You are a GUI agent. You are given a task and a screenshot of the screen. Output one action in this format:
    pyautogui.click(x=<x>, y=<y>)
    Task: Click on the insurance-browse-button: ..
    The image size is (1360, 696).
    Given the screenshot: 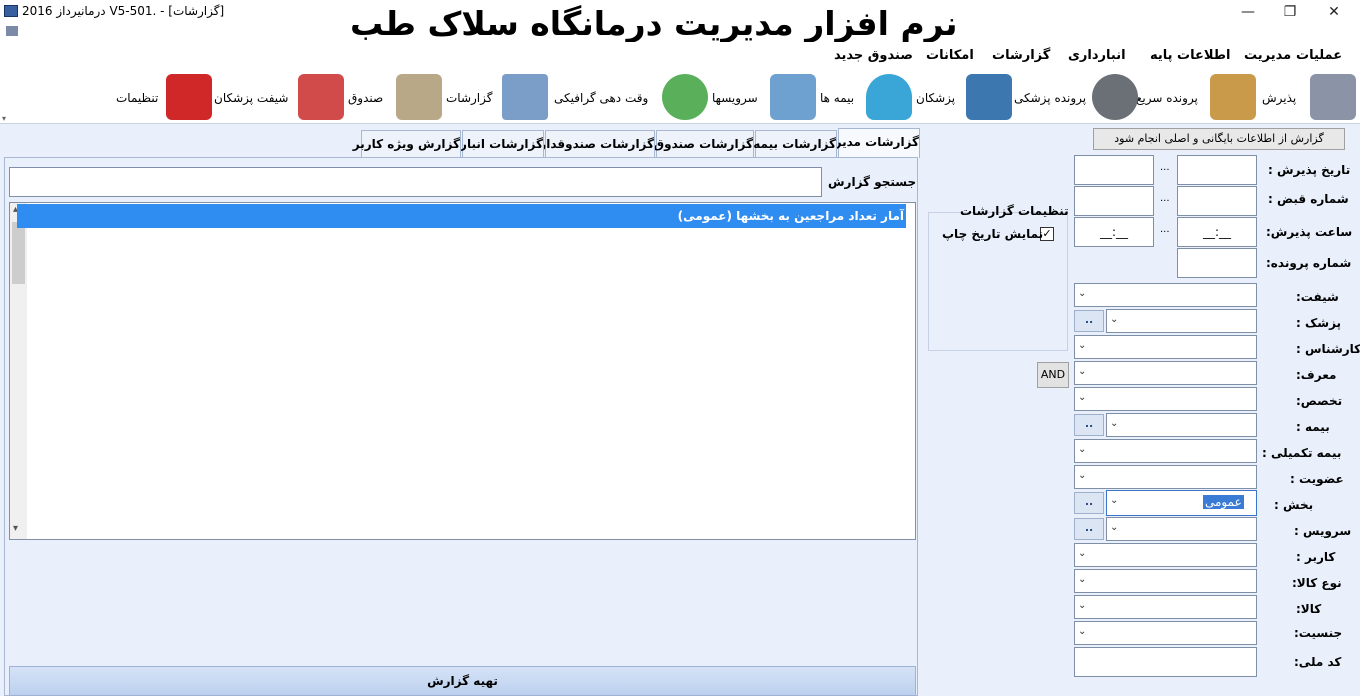 What is the action you would take?
    pyautogui.click(x=1089, y=425)
    